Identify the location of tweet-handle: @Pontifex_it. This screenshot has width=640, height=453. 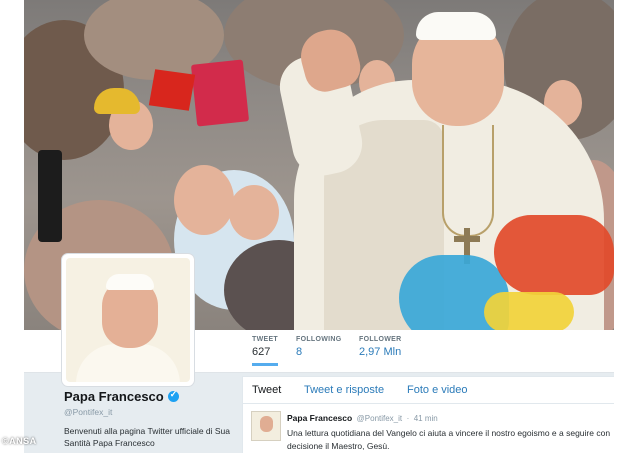
(379, 418).